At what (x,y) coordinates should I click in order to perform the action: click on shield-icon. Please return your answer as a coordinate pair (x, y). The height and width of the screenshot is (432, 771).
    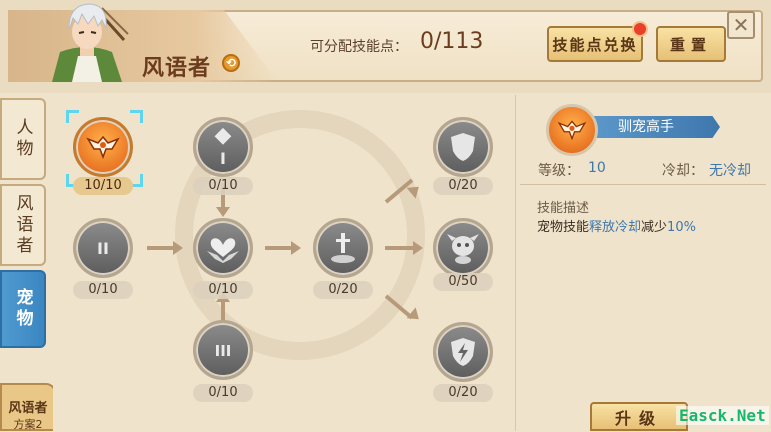
    Looking at the image, I should click on (463, 147).